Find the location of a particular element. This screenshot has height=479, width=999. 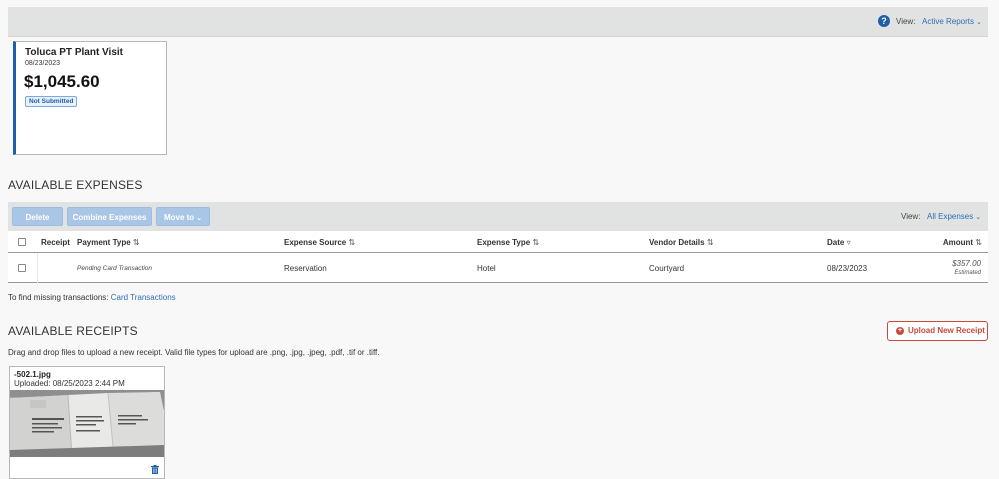

expenses-view-value: All Expenses is located at coordinates (950, 216).